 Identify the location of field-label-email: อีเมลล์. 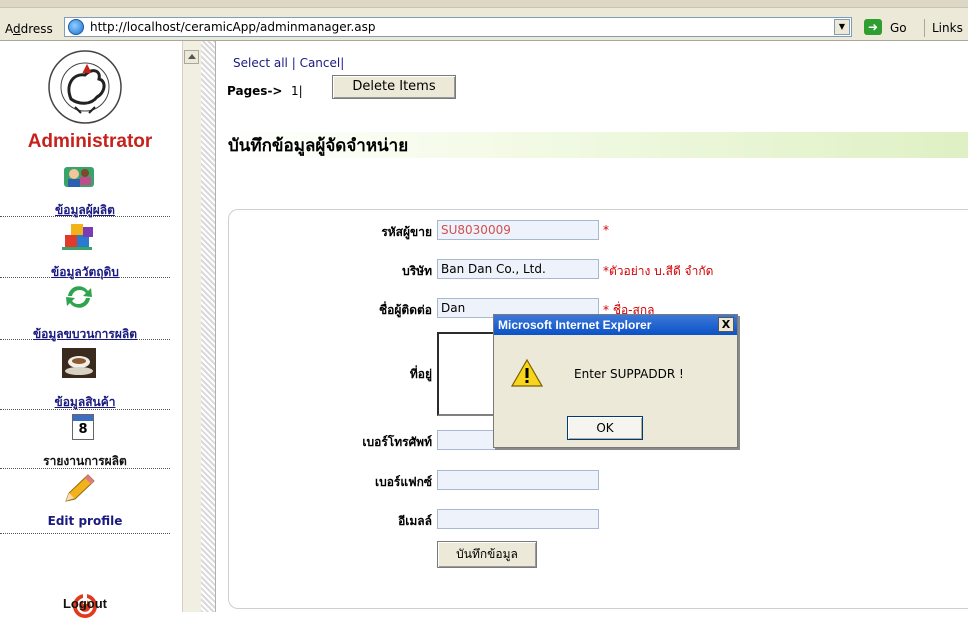
(415, 521).